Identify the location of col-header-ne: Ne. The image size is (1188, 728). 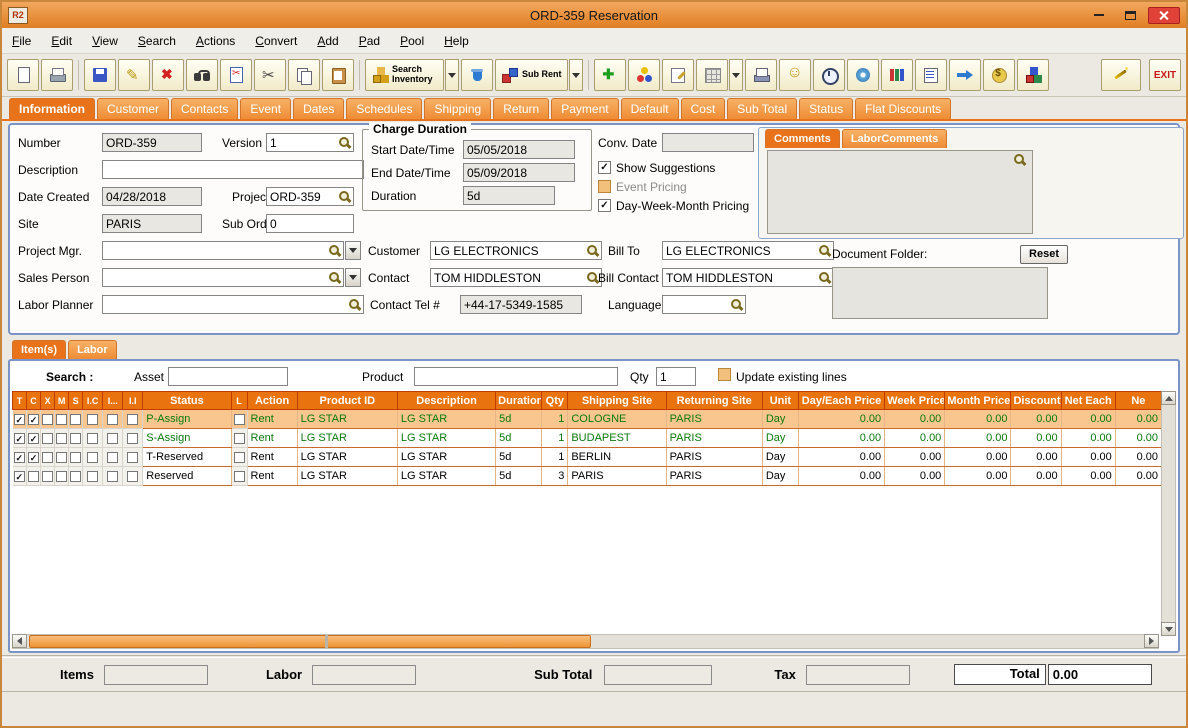
(1138, 400).